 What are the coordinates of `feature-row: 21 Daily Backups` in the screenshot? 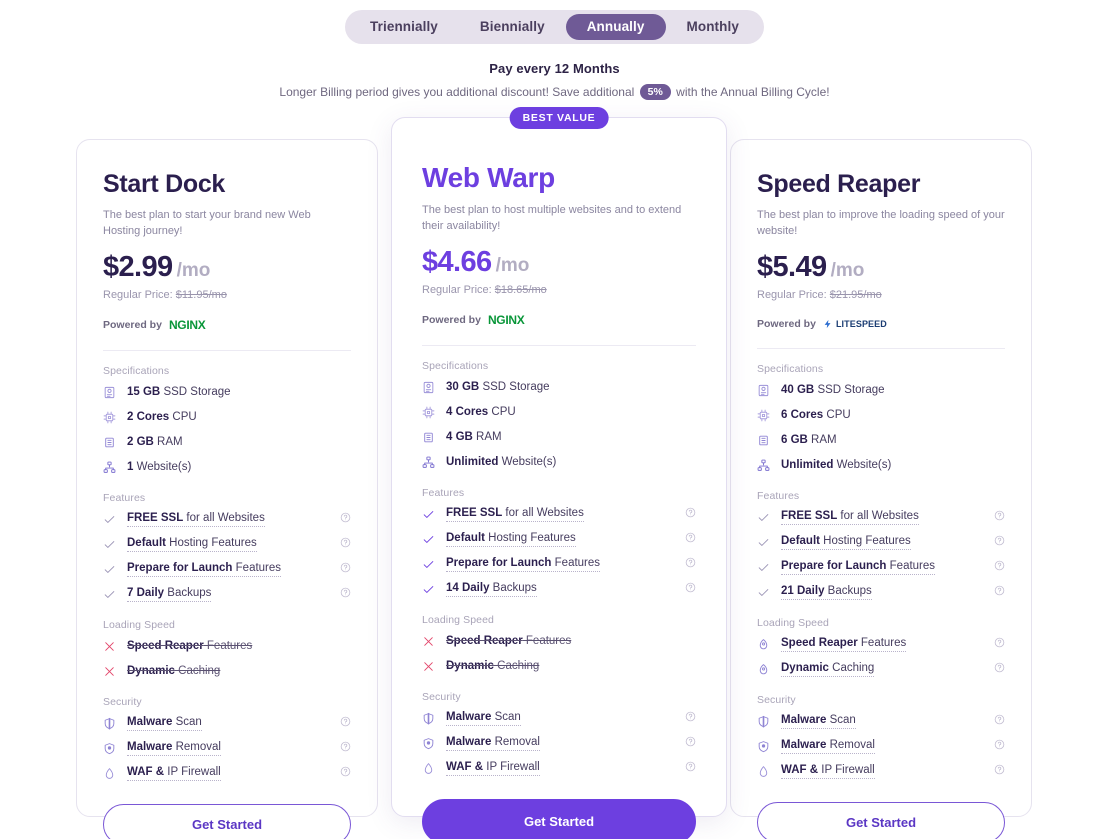 It's located at (881, 592).